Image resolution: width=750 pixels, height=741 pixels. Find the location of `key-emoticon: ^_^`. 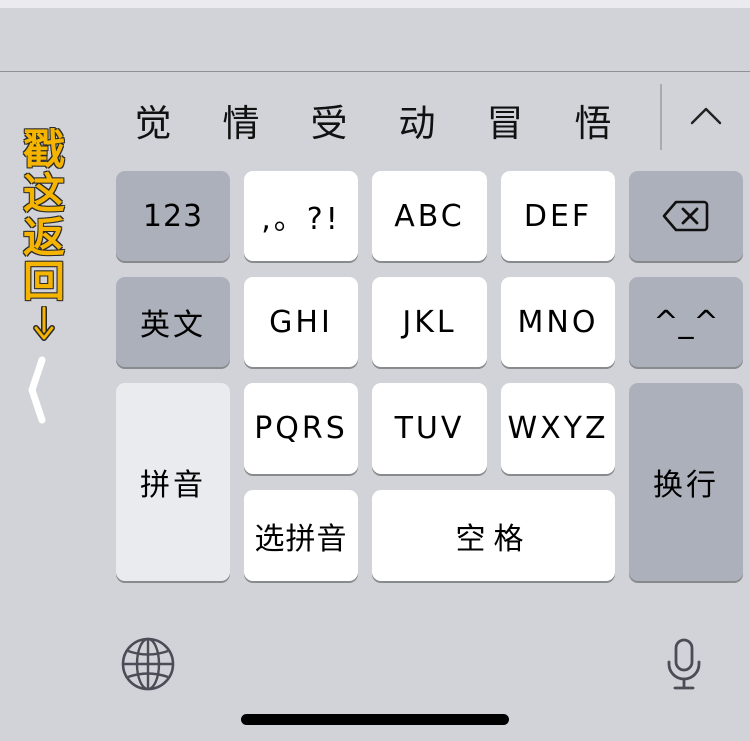

key-emoticon: ^_^ is located at coordinates (686, 322).